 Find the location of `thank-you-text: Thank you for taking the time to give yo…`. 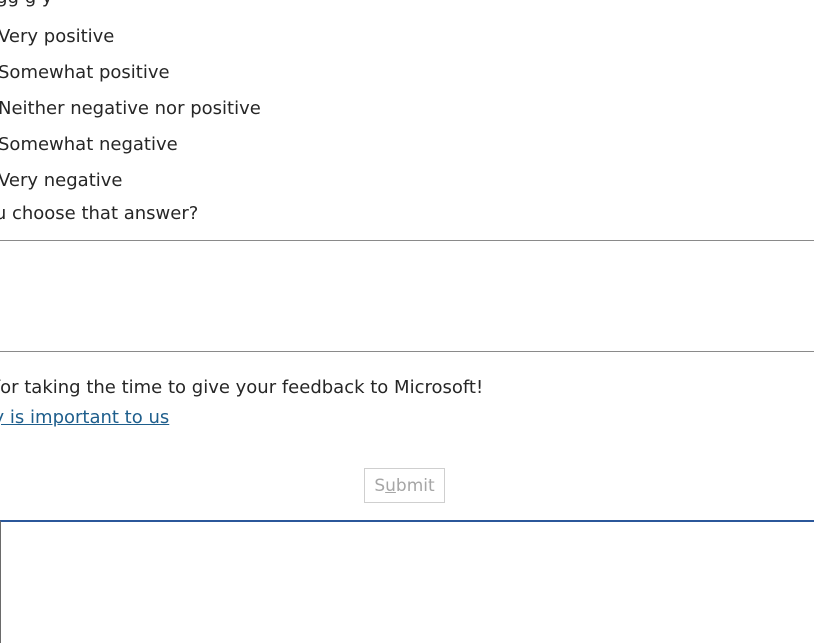

thank-you-text: Thank you for taking the time to give yo… is located at coordinates (242, 387).